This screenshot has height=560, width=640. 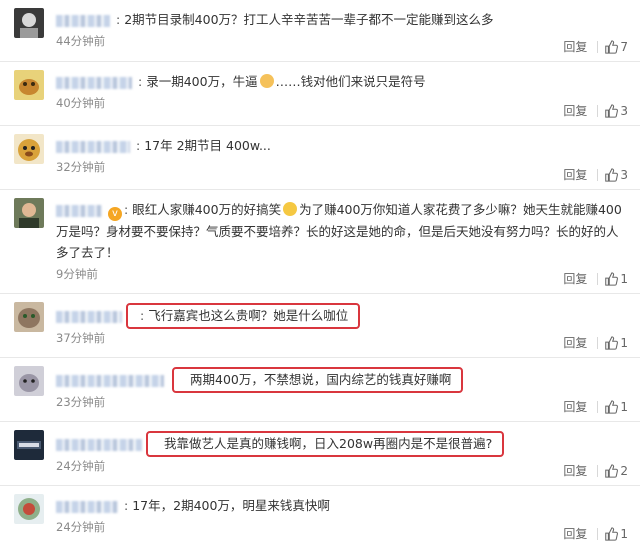 What do you see at coordinates (309, 19) in the screenshot?
I see `comment-text: 2期节目录制400万？打工人辛辛苦苦一辈子都不一定能赚到这么多` at bounding box center [309, 19].